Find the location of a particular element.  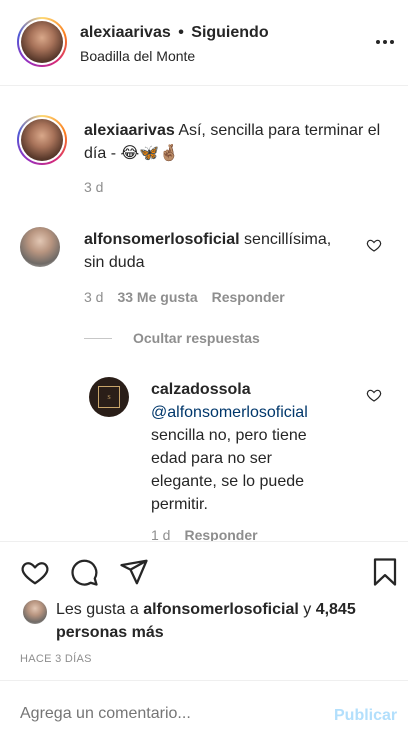

hide-replies-line is located at coordinates (98, 338).